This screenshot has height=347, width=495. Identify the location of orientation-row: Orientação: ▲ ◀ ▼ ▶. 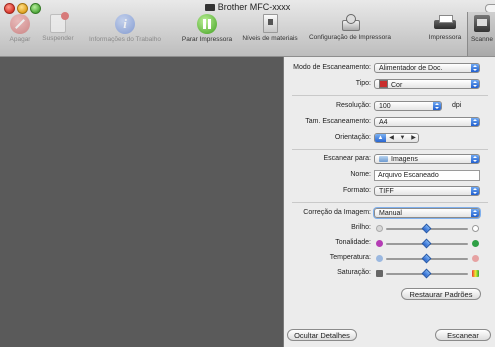
(389, 139).